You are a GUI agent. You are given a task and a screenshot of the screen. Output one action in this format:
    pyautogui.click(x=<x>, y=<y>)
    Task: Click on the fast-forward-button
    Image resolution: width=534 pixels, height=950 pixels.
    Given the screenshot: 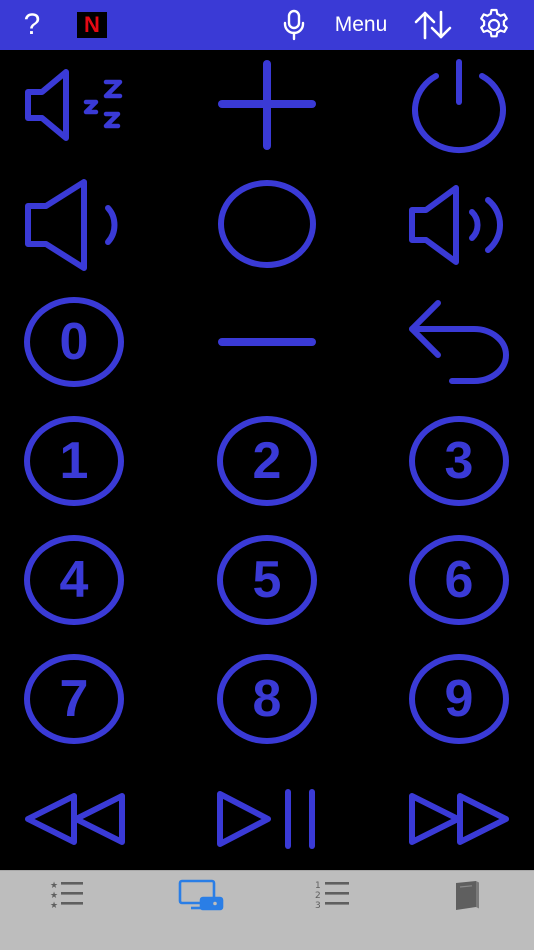 What is the action you would take?
    pyautogui.click(x=459, y=819)
    